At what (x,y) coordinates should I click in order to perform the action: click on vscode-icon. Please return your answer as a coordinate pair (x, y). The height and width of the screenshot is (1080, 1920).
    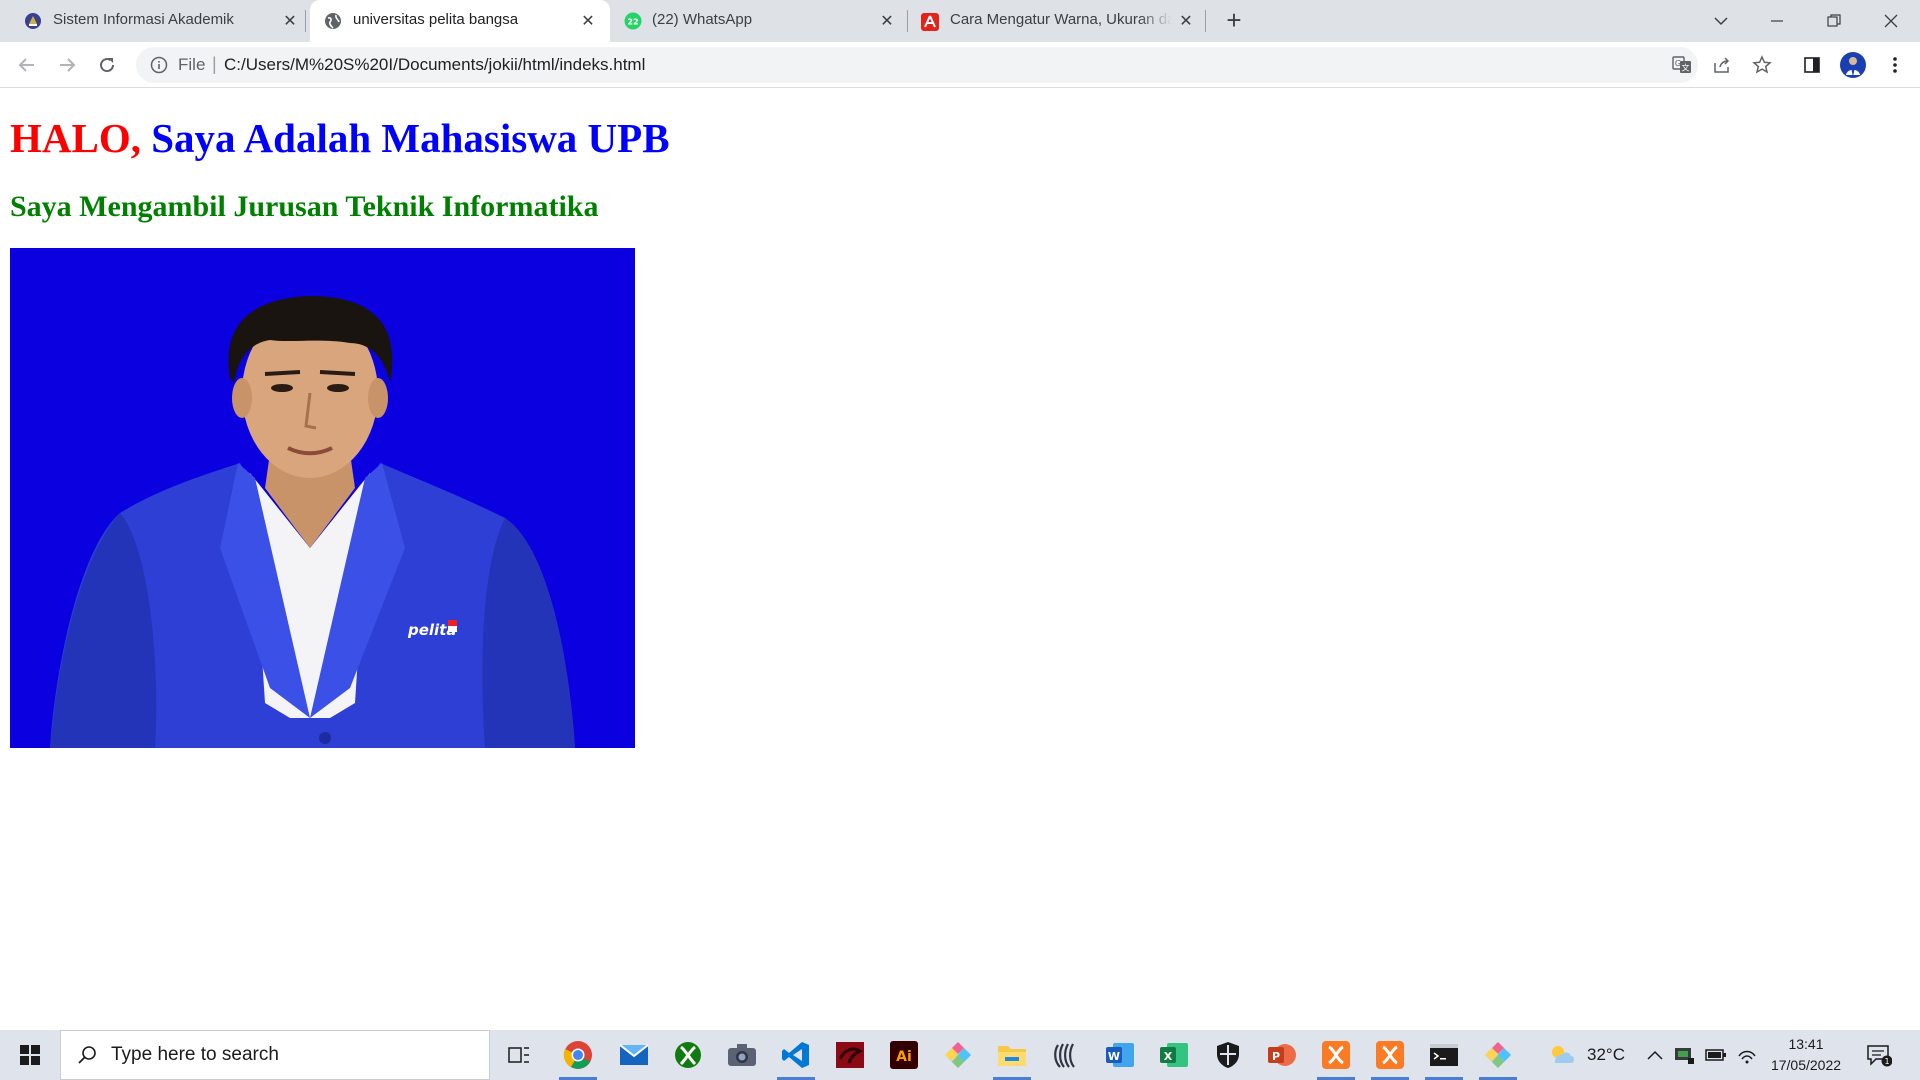
    Looking at the image, I should click on (796, 1055).